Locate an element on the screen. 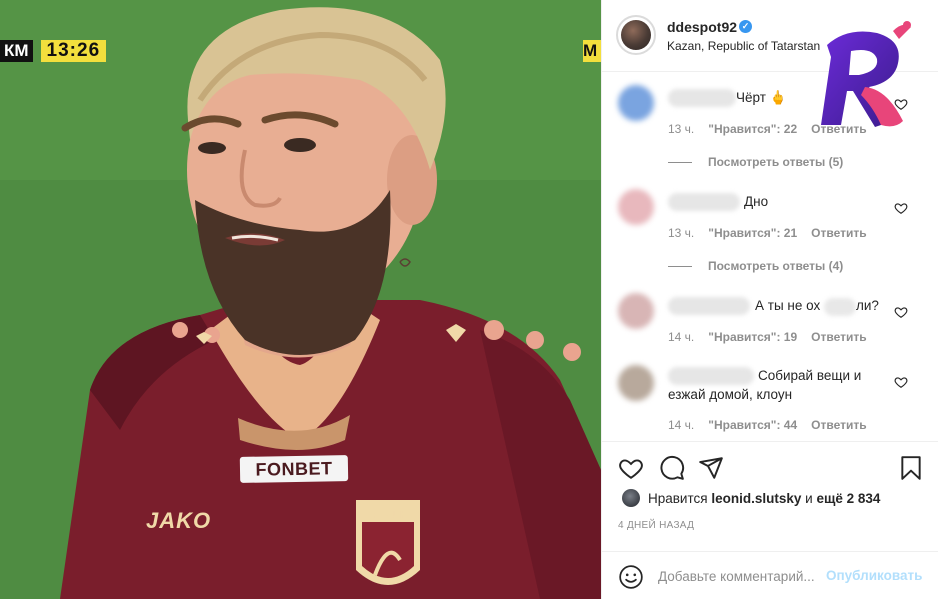 This screenshot has height=599, width=938. comment-text-line2: езжай домой, клоун is located at coordinates (730, 394).